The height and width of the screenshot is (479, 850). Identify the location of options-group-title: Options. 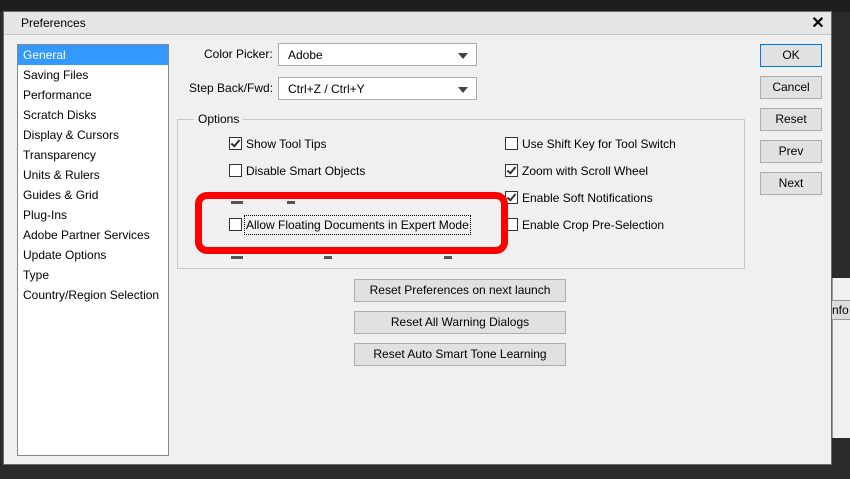
(219, 119).